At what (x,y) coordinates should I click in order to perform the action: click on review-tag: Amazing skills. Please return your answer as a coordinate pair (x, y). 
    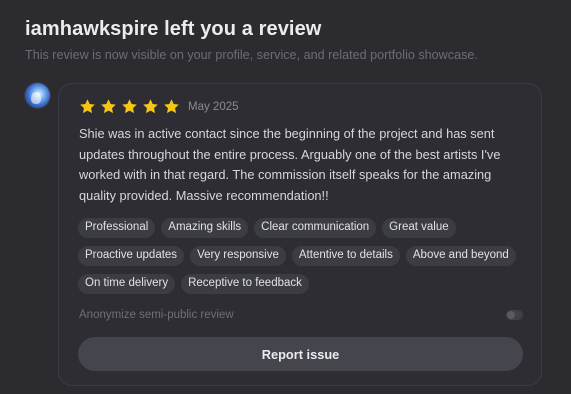
    Looking at the image, I should click on (205, 228).